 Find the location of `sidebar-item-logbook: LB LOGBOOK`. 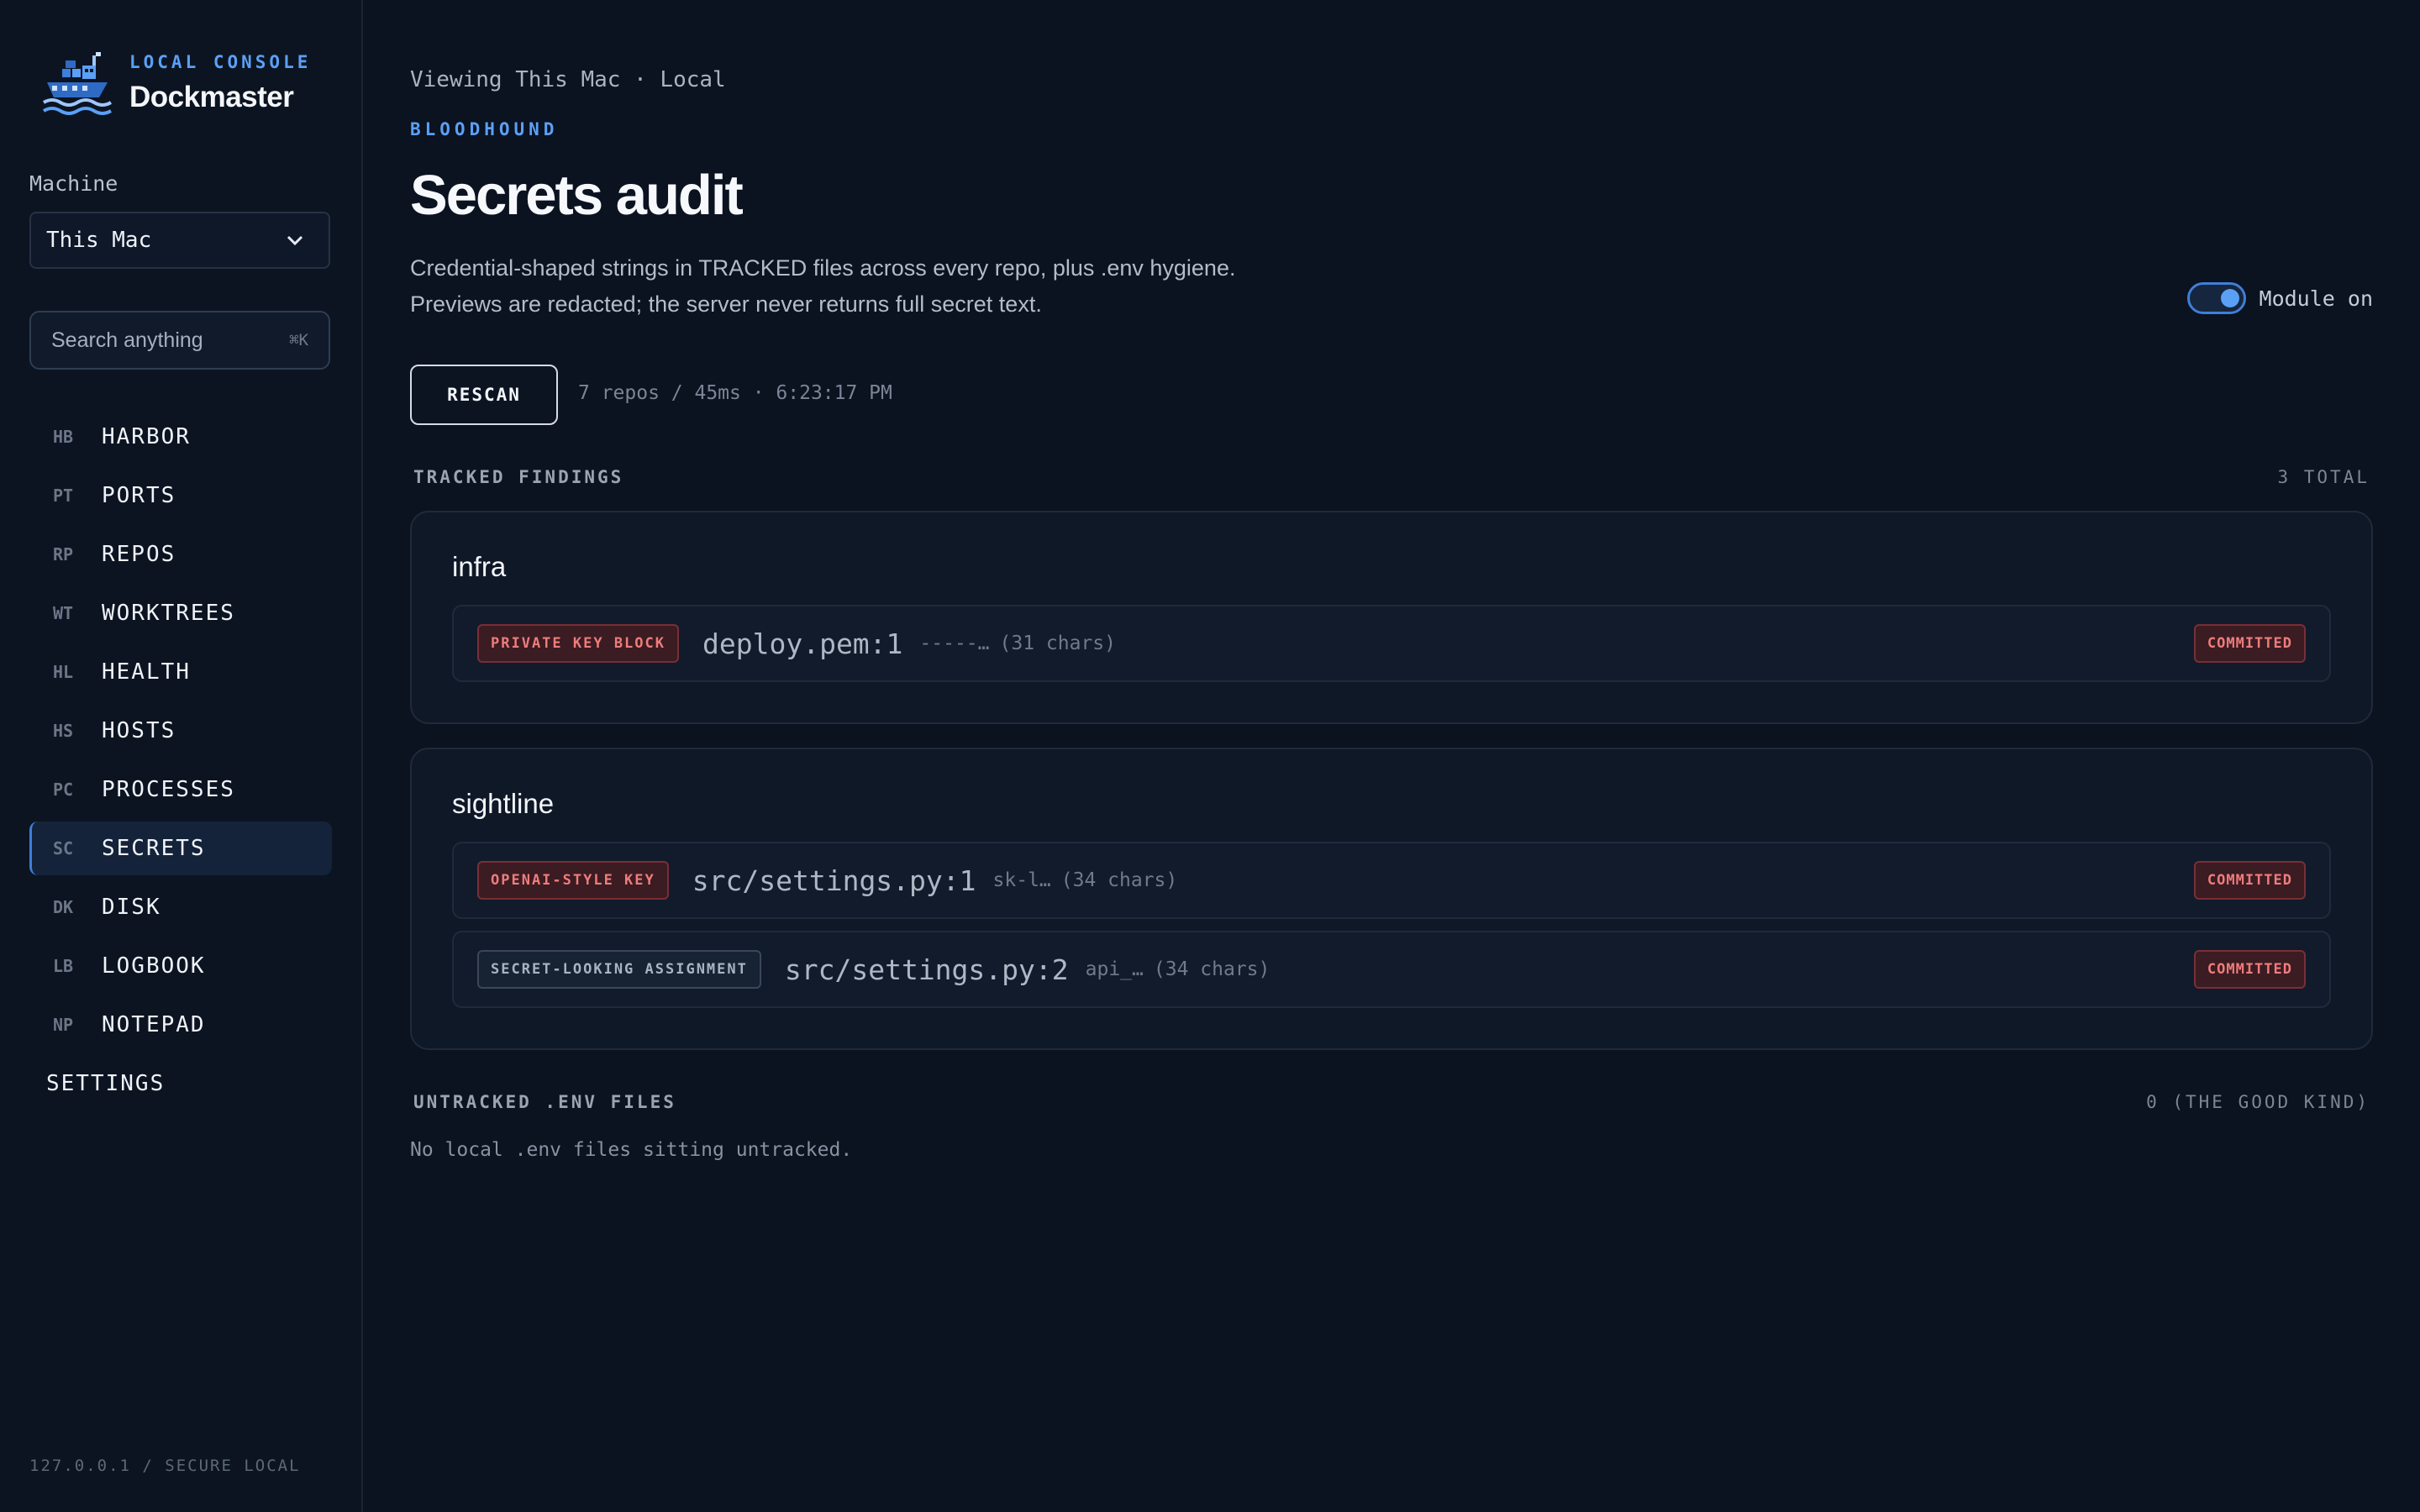

sidebar-item-logbook: LB LOGBOOK is located at coordinates (180, 966).